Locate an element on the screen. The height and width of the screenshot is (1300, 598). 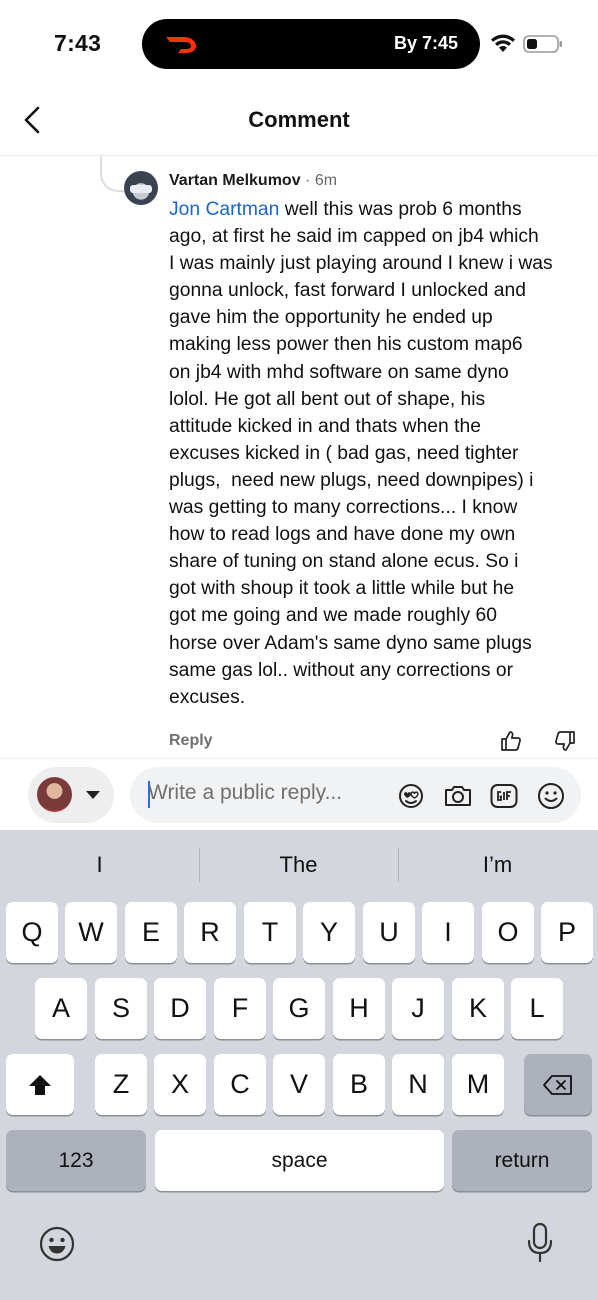
return-key: return is located at coordinates (522, 1160).